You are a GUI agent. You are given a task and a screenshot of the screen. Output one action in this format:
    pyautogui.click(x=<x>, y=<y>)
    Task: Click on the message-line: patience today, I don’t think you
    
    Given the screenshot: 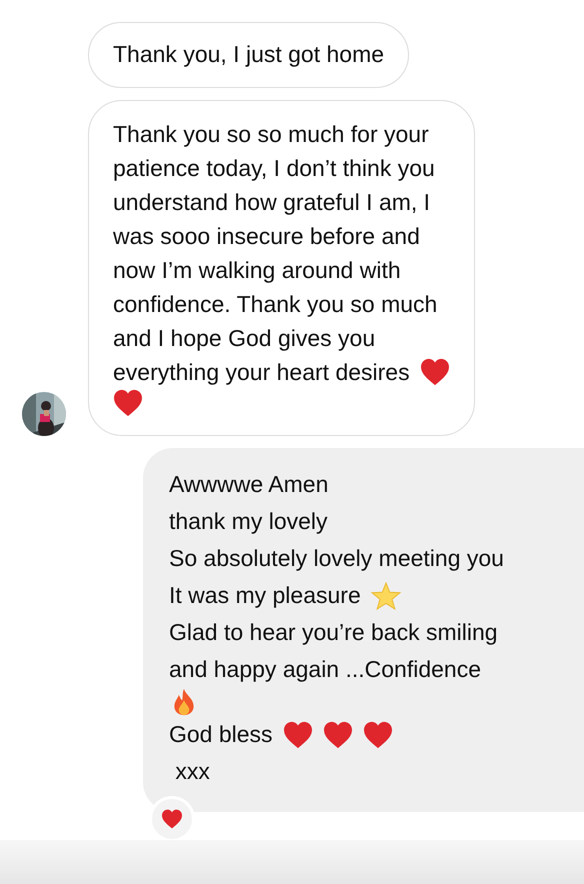 What is the action you would take?
    pyautogui.click(x=274, y=168)
    